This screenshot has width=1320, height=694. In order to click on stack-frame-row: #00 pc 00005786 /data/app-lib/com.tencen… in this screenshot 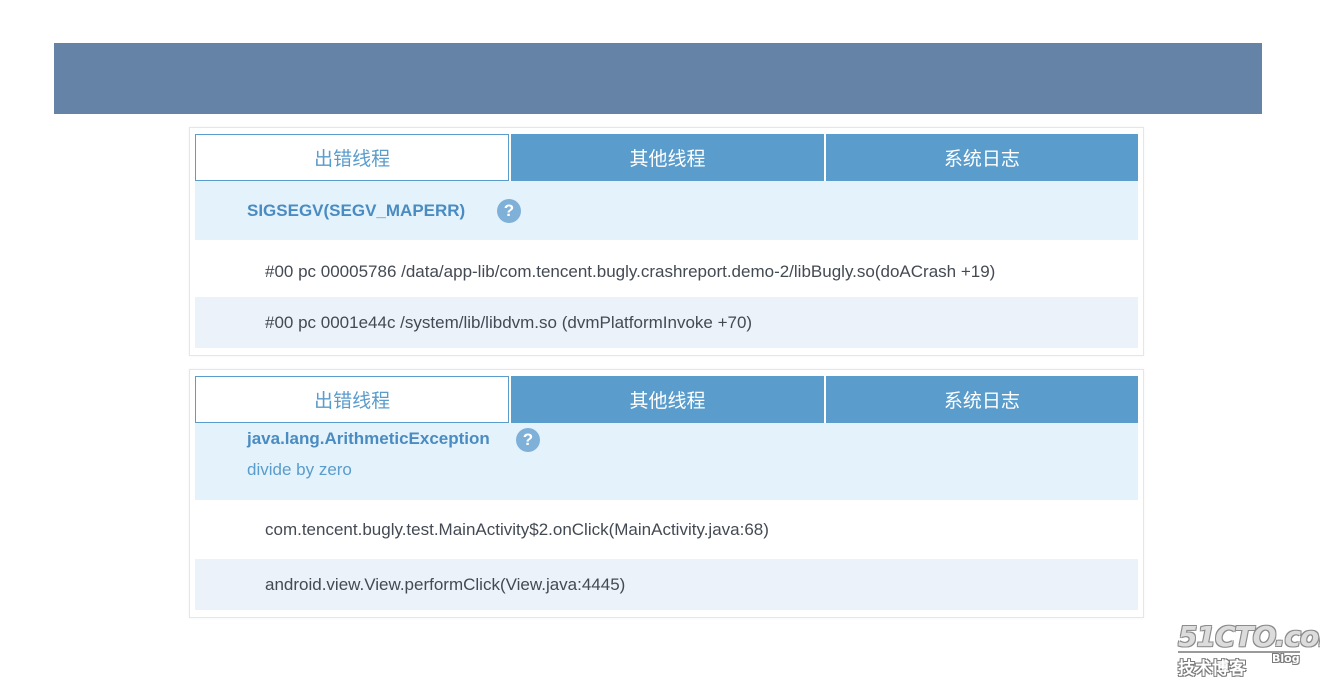, I will do `click(666, 271)`.